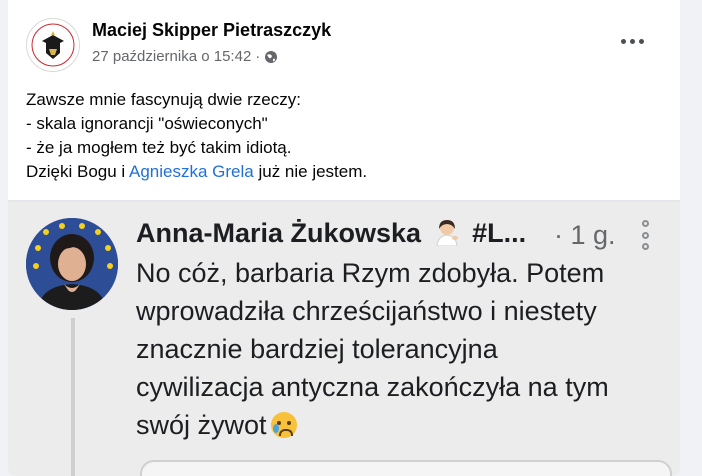  I want to click on feed-background, so click(691, 238).